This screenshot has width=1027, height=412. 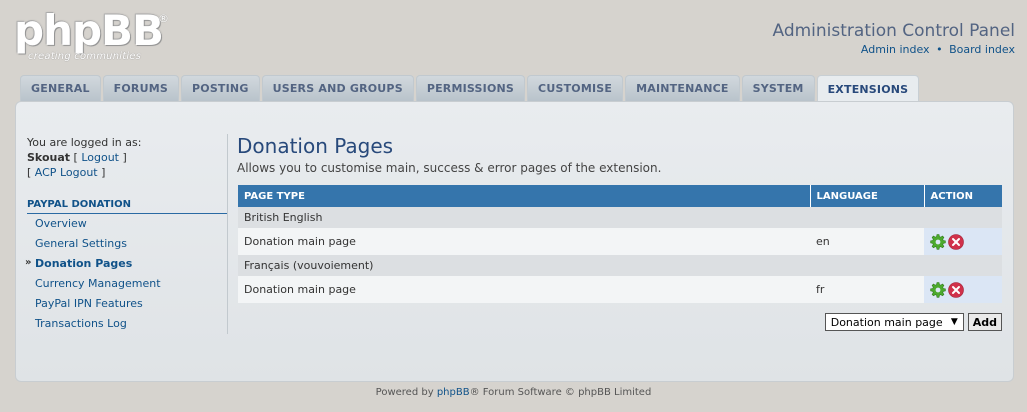 What do you see at coordinates (984, 322) in the screenshot?
I see `add-button: Add` at bounding box center [984, 322].